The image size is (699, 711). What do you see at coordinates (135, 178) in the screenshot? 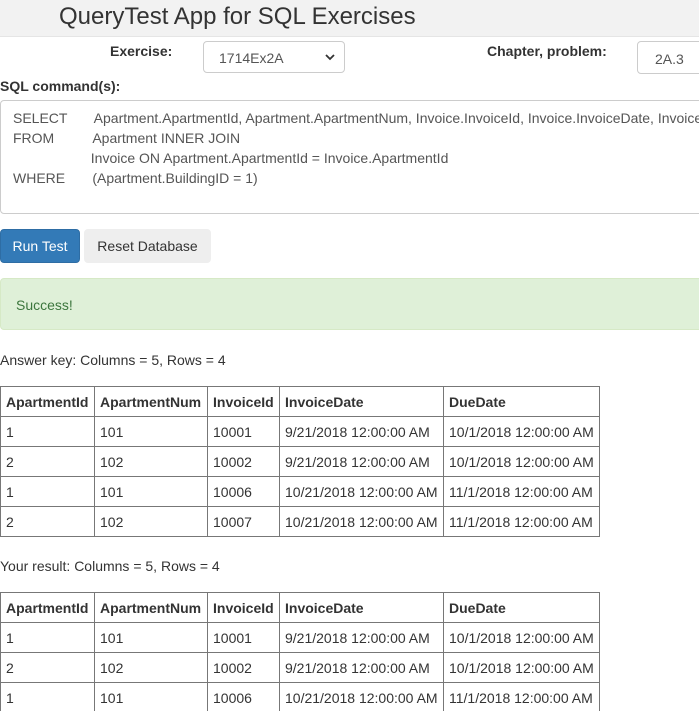
I see `sql-line: WHERE (Apartment.BuildingID = 1)` at bounding box center [135, 178].